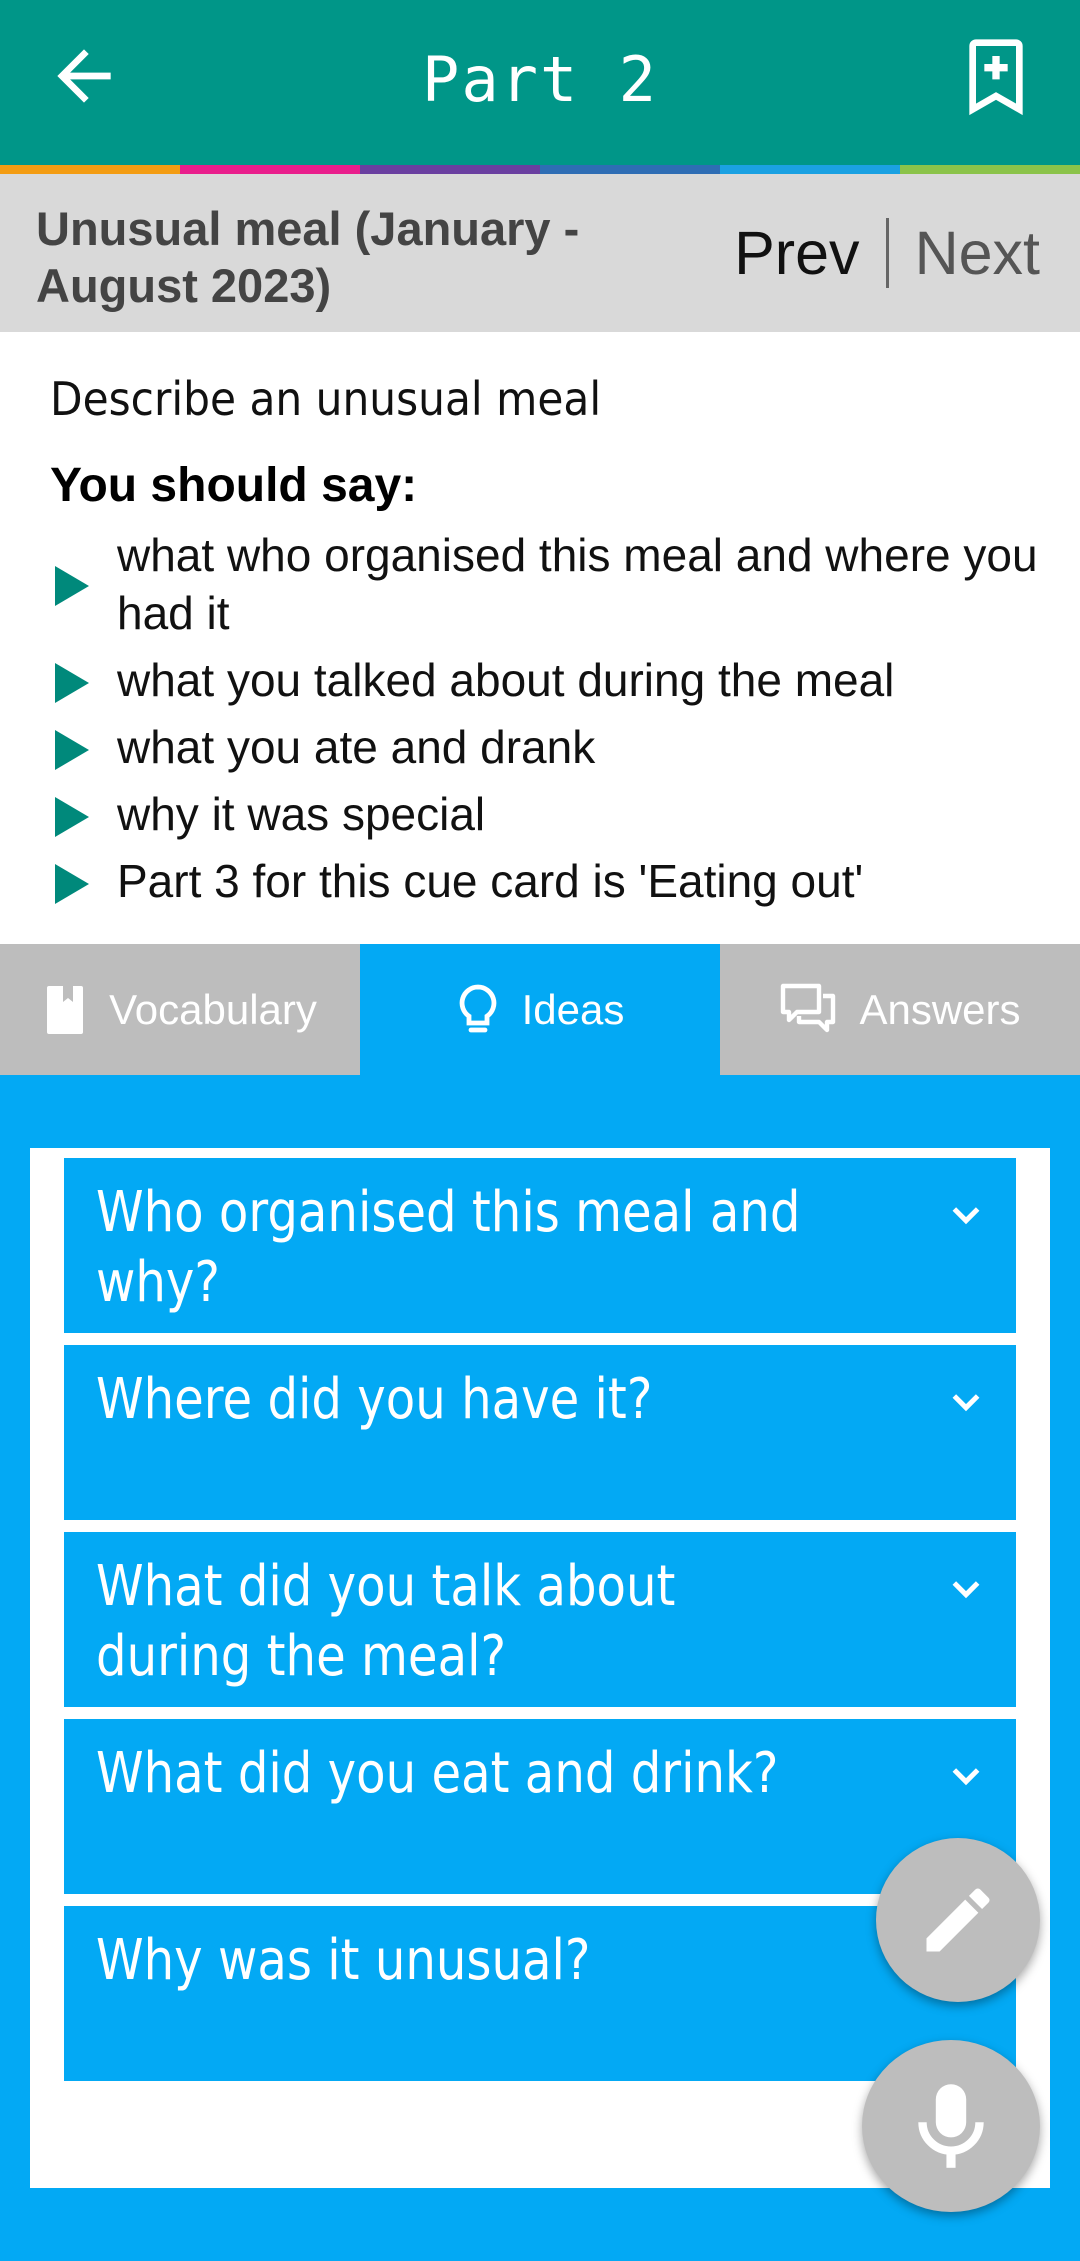 This screenshot has height=2261, width=1080. I want to click on idea-question: What did you talk about during the meal?, so click(386, 1621).